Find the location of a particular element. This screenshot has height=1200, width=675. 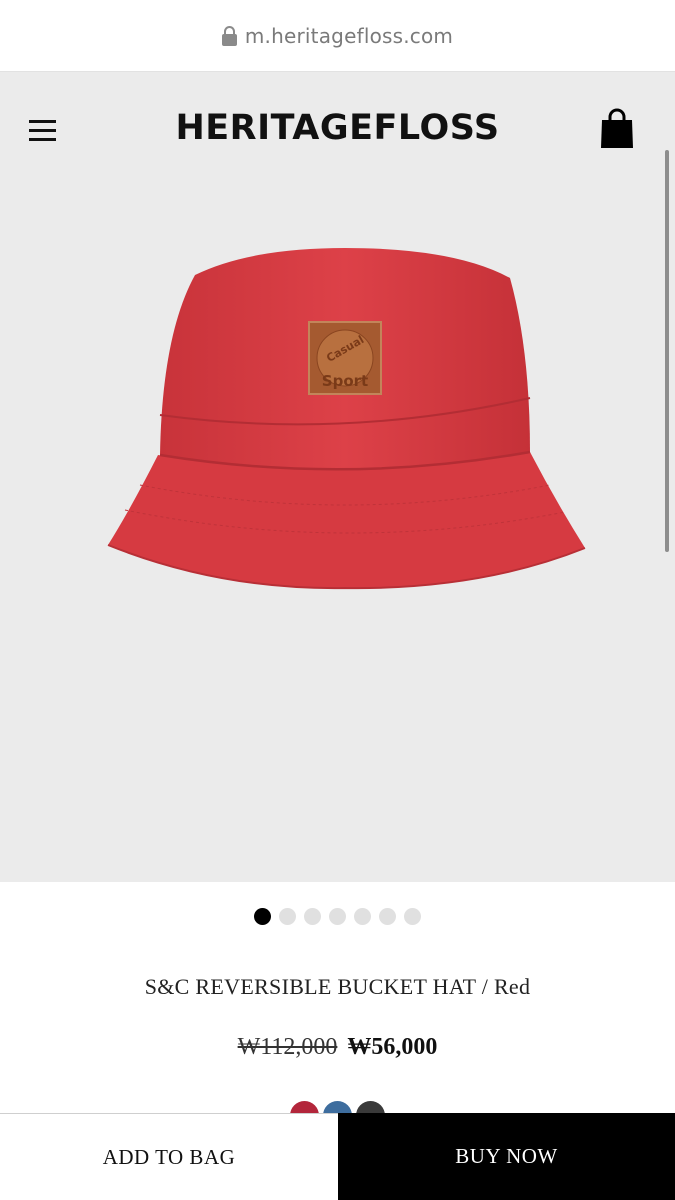

add-to-bag-button: ADD TO BAG is located at coordinates (169, 1156).